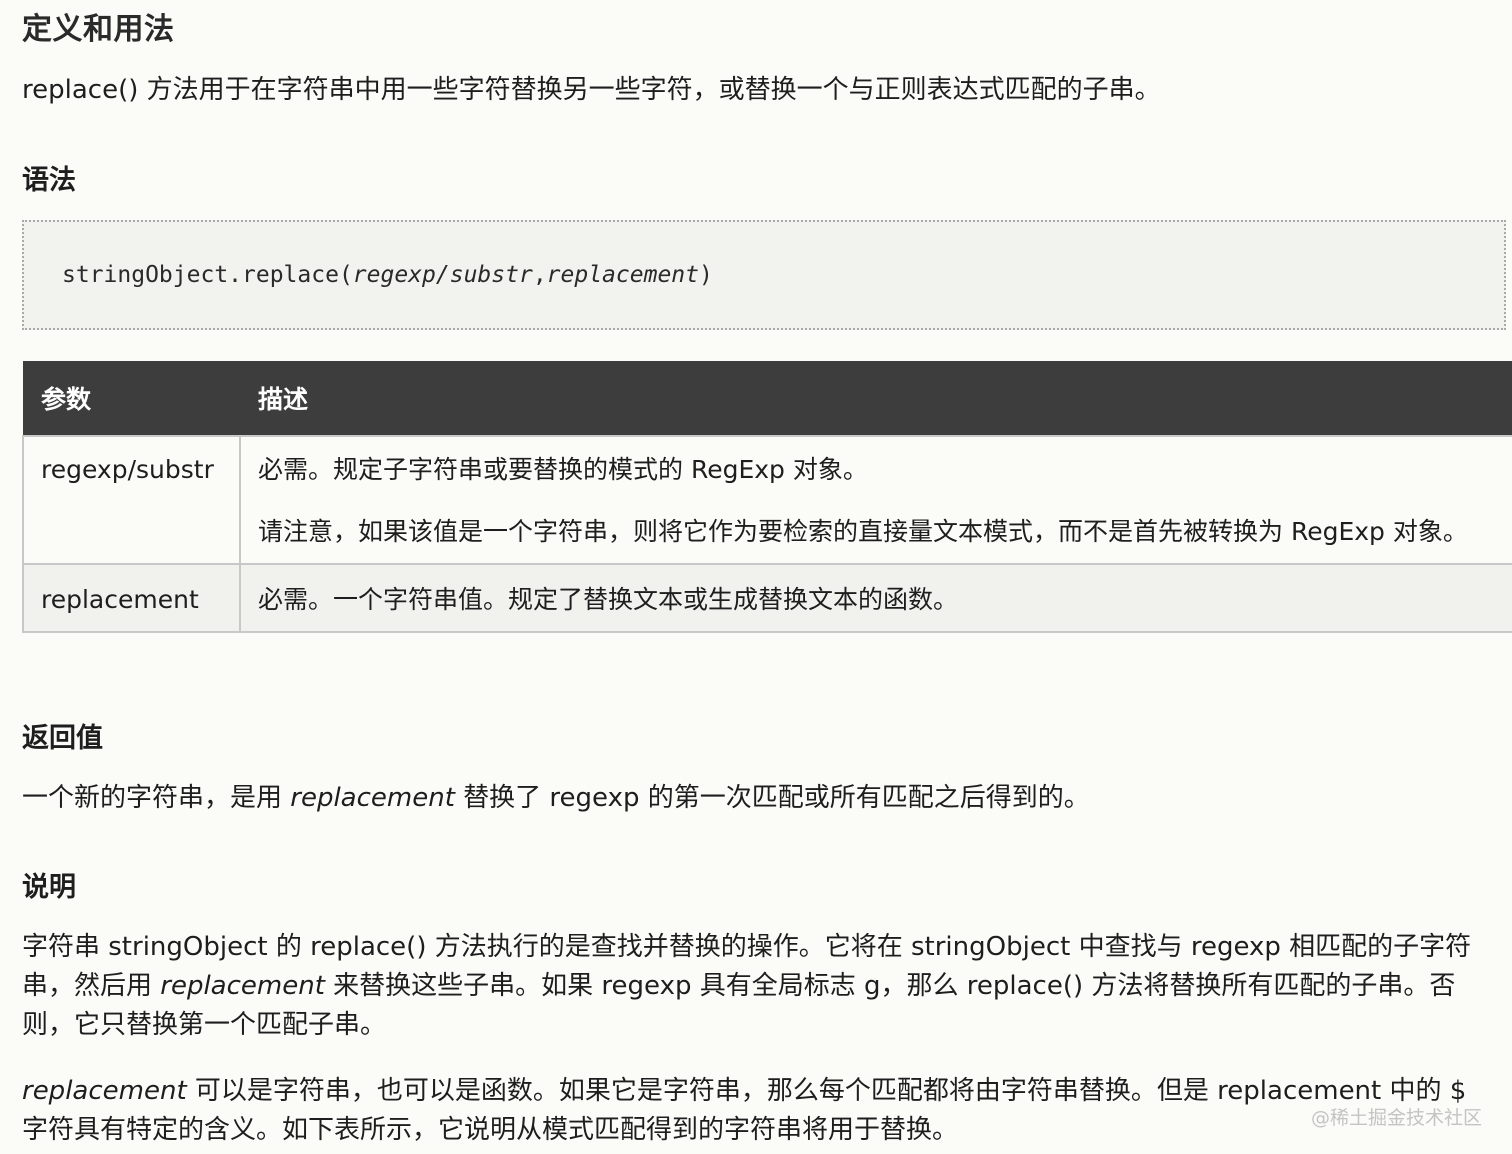 The width and height of the screenshot is (1512, 1154). I want to click on header-param: 参数, so click(131, 398).